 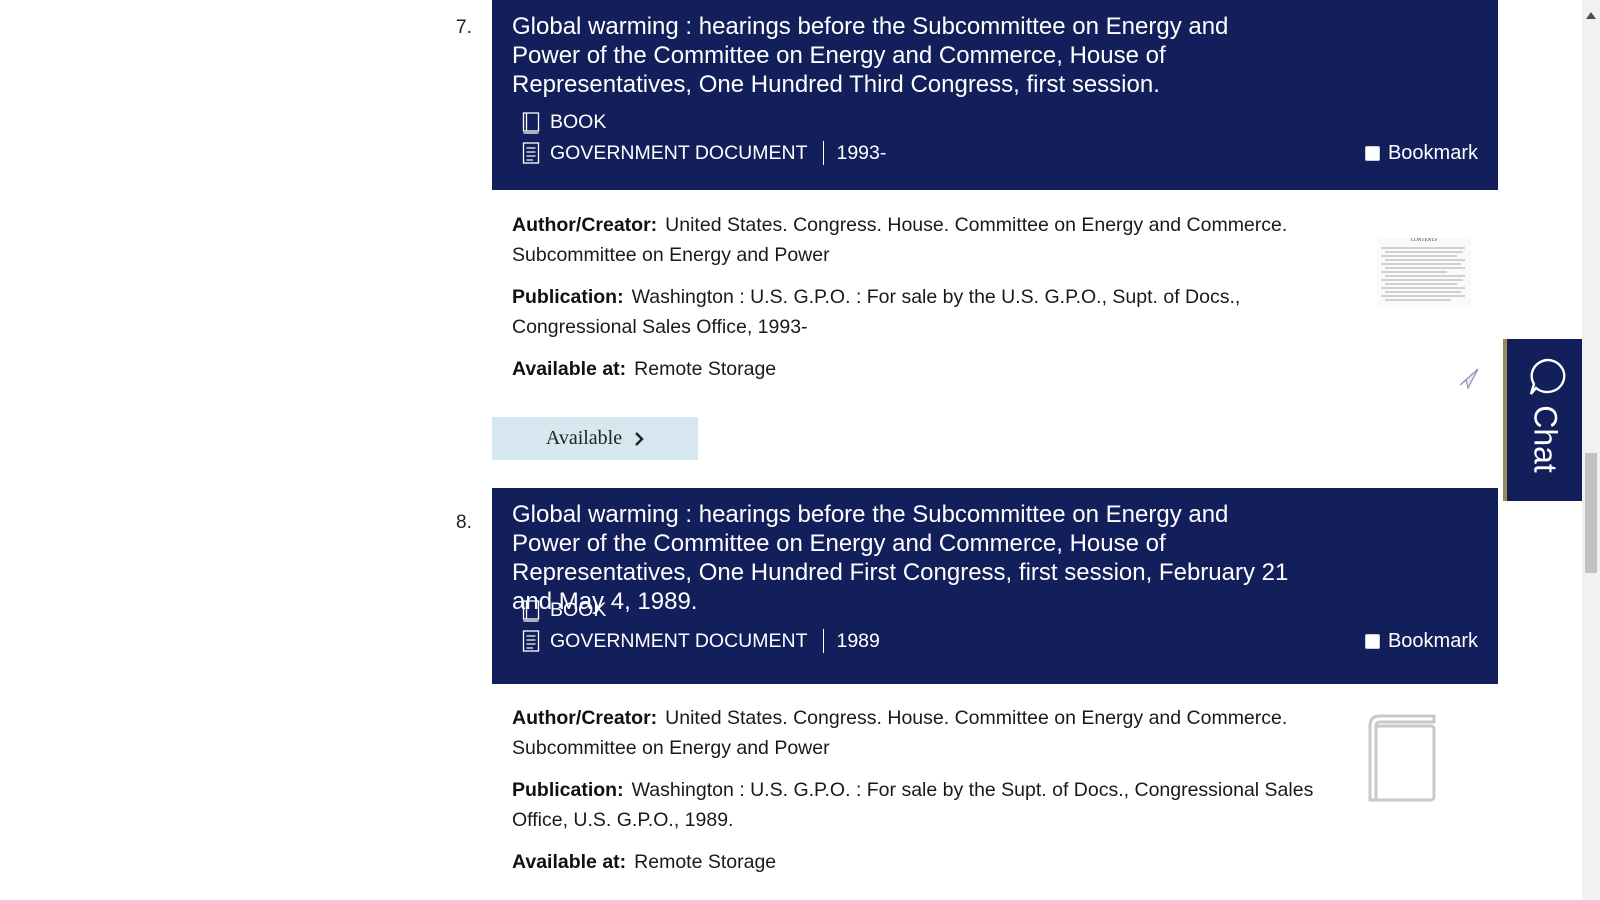 I want to click on chat-button: Chat, so click(x=1542, y=420).